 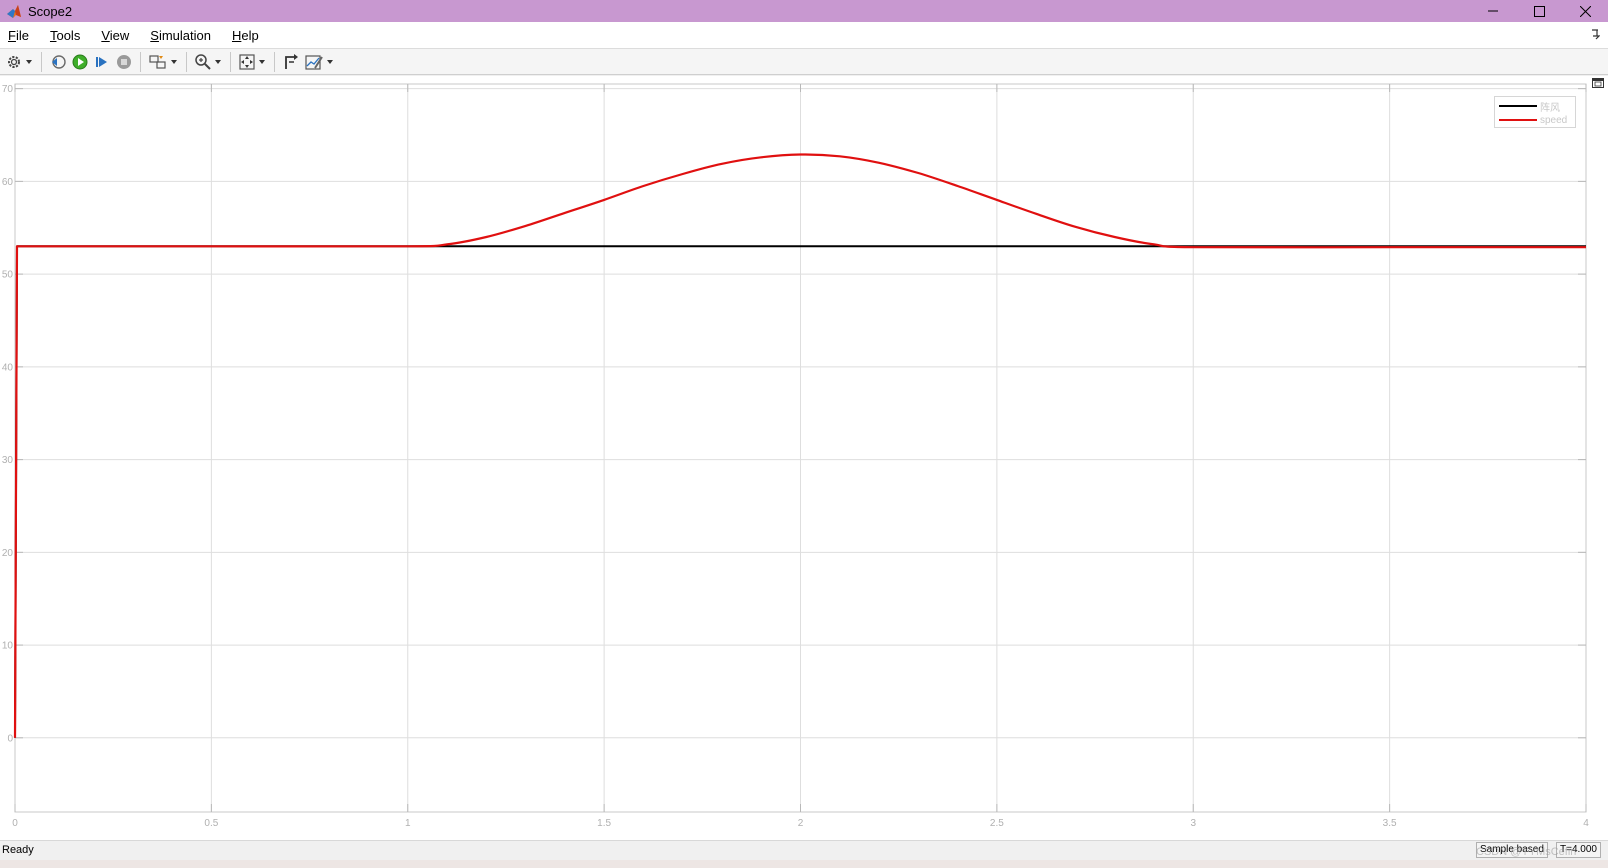 I want to click on highlight-dropdown-button, so click(x=174, y=62).